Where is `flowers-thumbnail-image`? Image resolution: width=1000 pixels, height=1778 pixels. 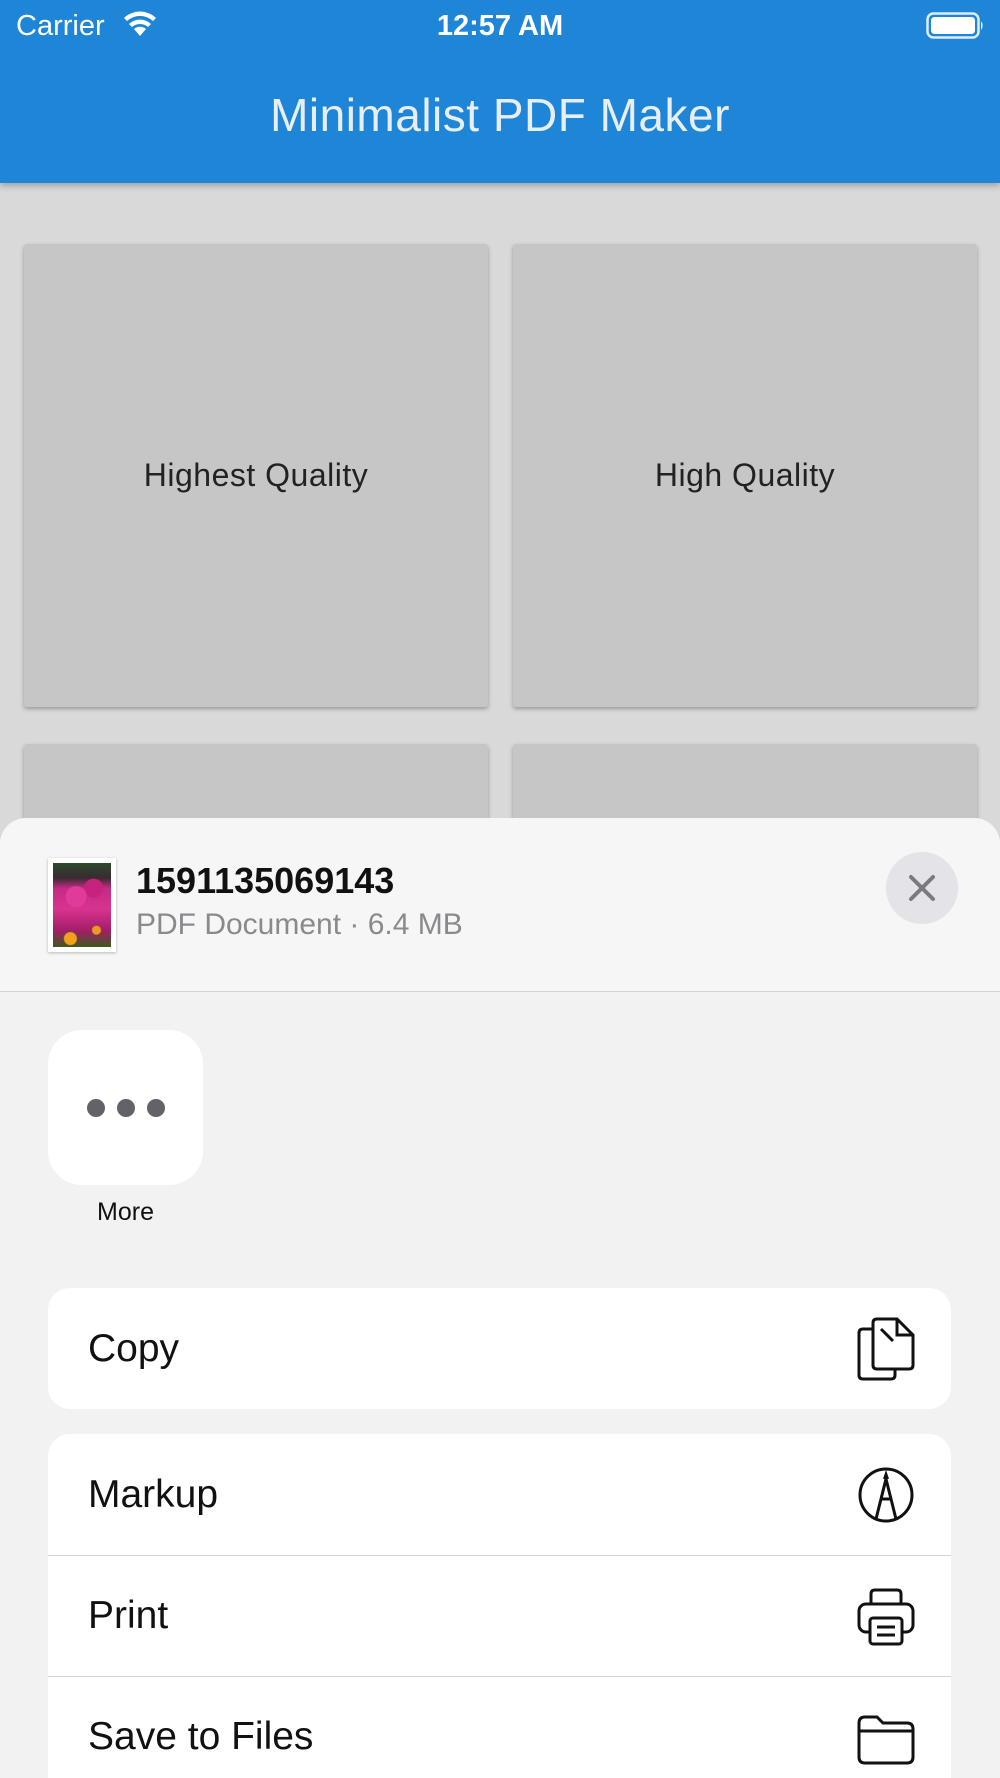 flowers-thumbnail-image is located at coordinates (82, 905).